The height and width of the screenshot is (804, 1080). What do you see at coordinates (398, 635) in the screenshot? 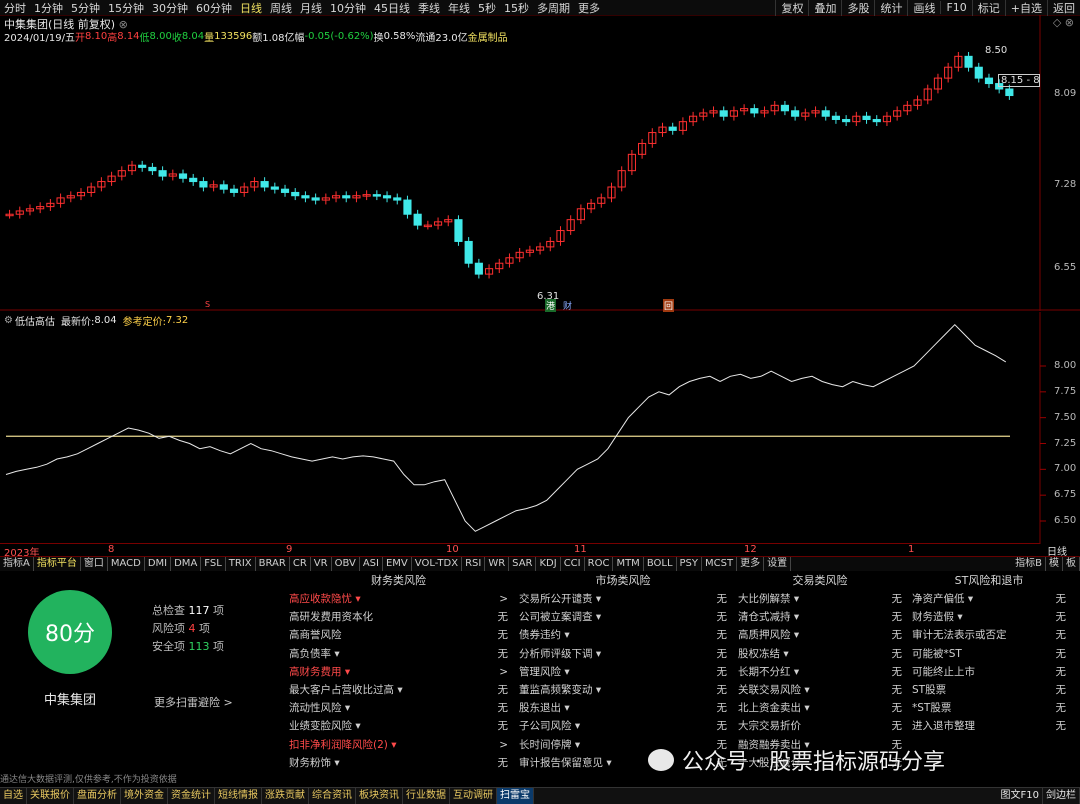
I see `risk-item: 高商誉风险 无` at bounding box center [398, 635].